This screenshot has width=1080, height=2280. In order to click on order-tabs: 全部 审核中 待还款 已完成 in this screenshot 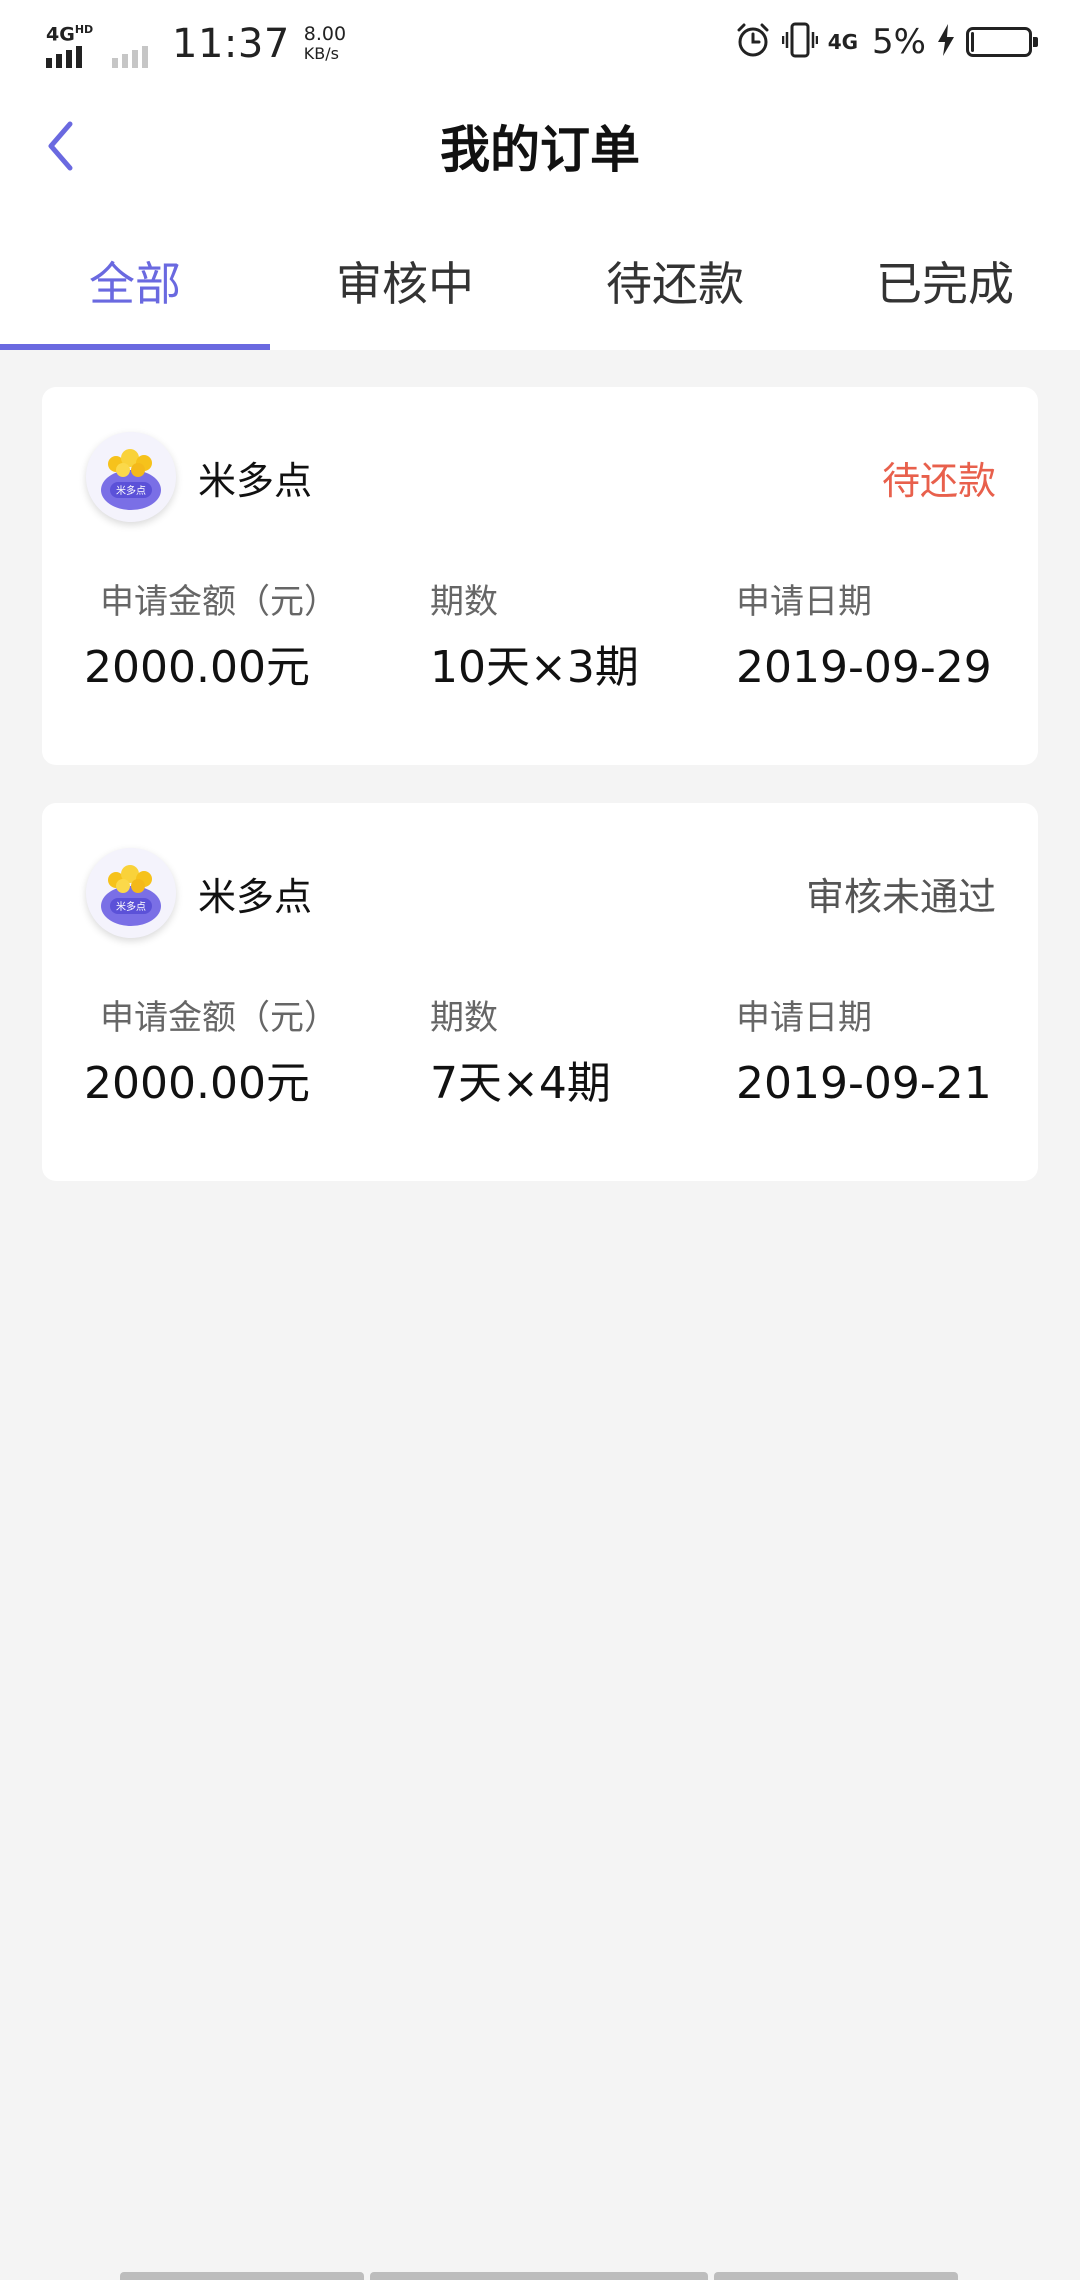, I will do `click(540, 287)`.